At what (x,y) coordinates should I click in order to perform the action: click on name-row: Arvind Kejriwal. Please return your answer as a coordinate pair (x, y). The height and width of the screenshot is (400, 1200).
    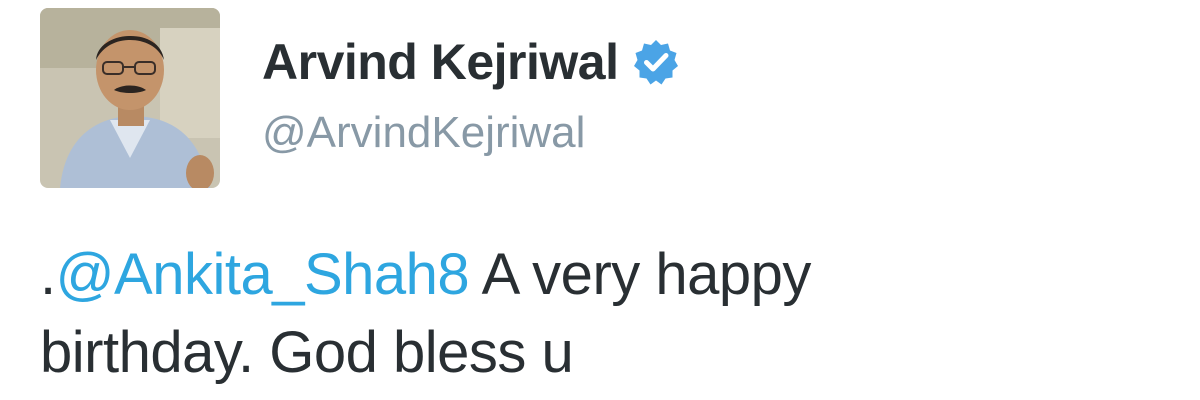
    Looking at the image, I should click on (471, 62).